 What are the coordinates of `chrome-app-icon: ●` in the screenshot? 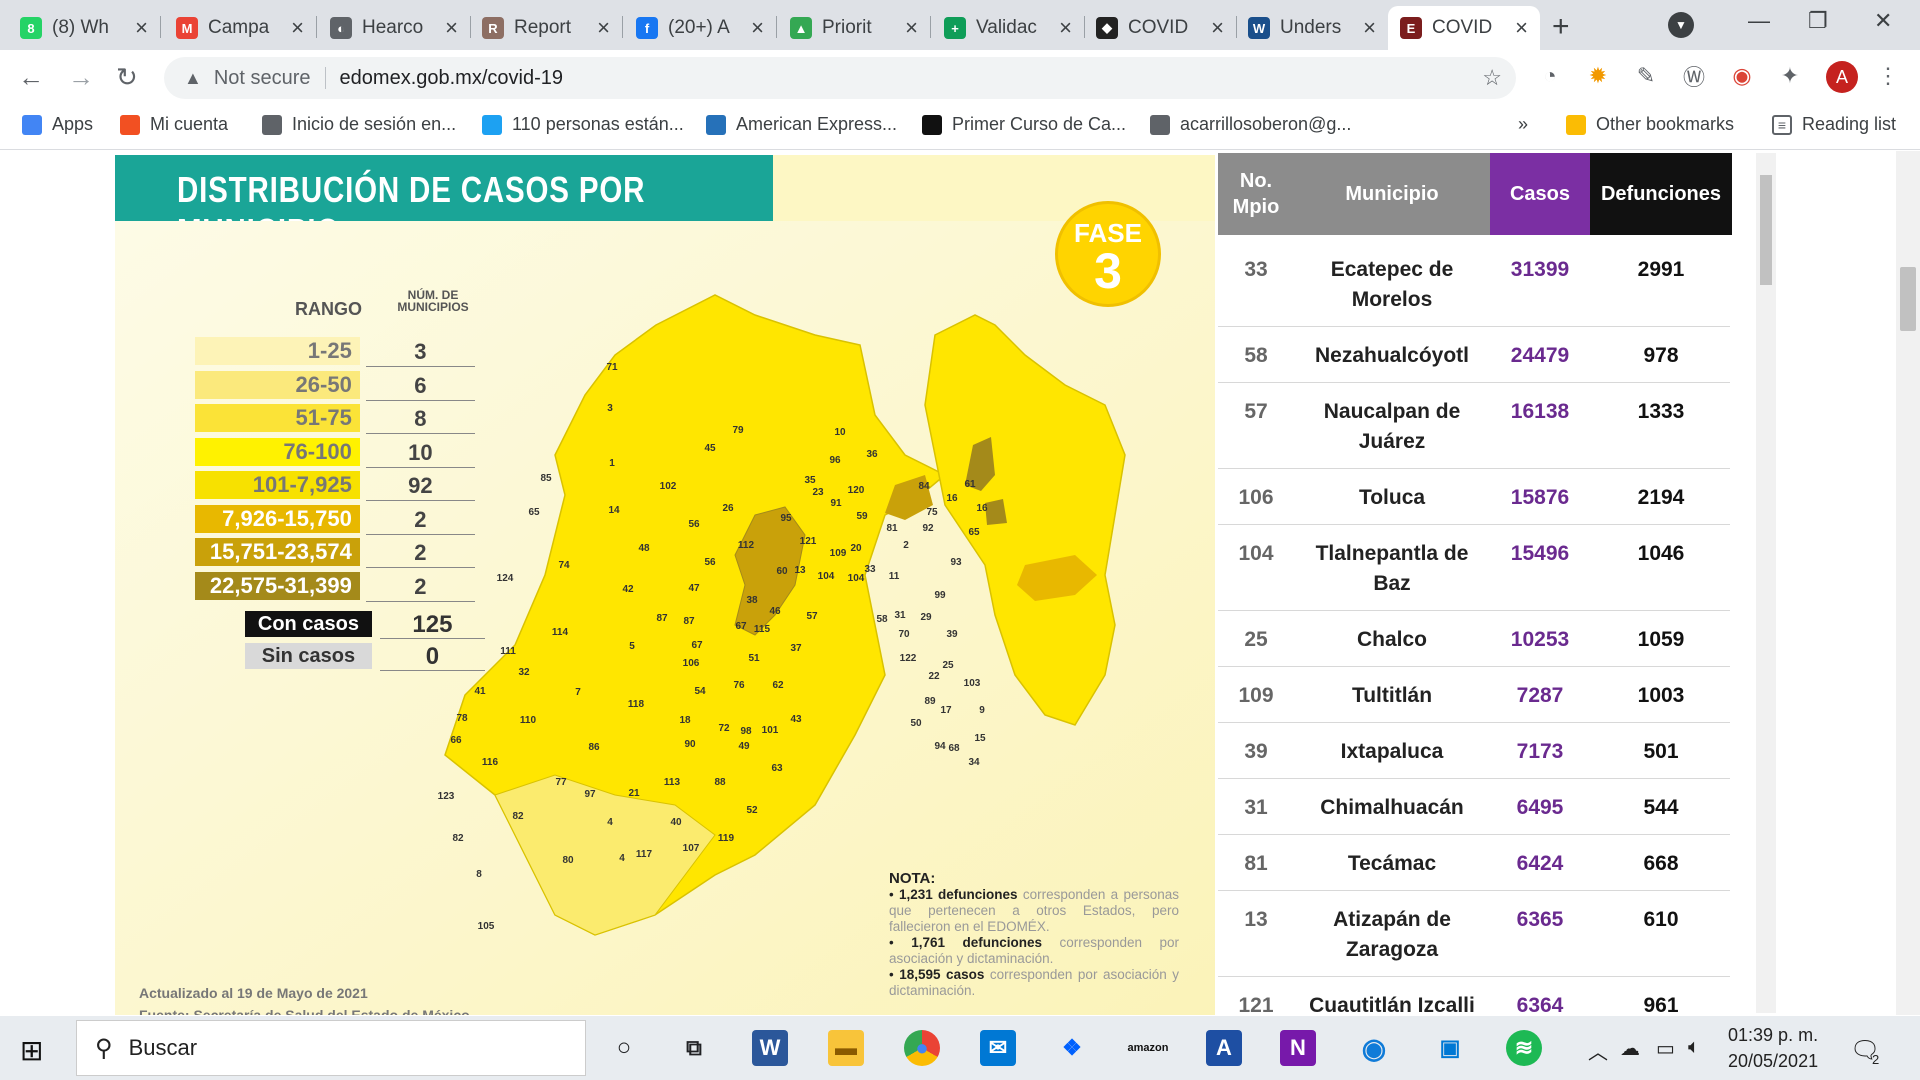 It's located at (922, 1048).